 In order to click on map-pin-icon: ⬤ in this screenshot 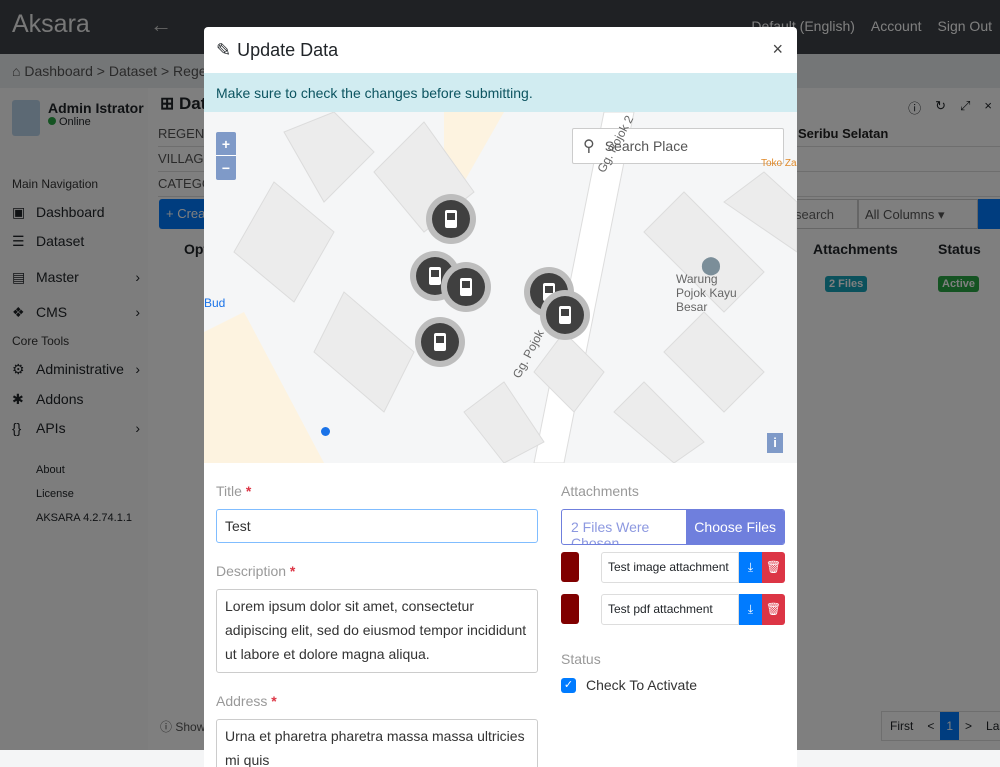, I will do `click(711, 265)`.